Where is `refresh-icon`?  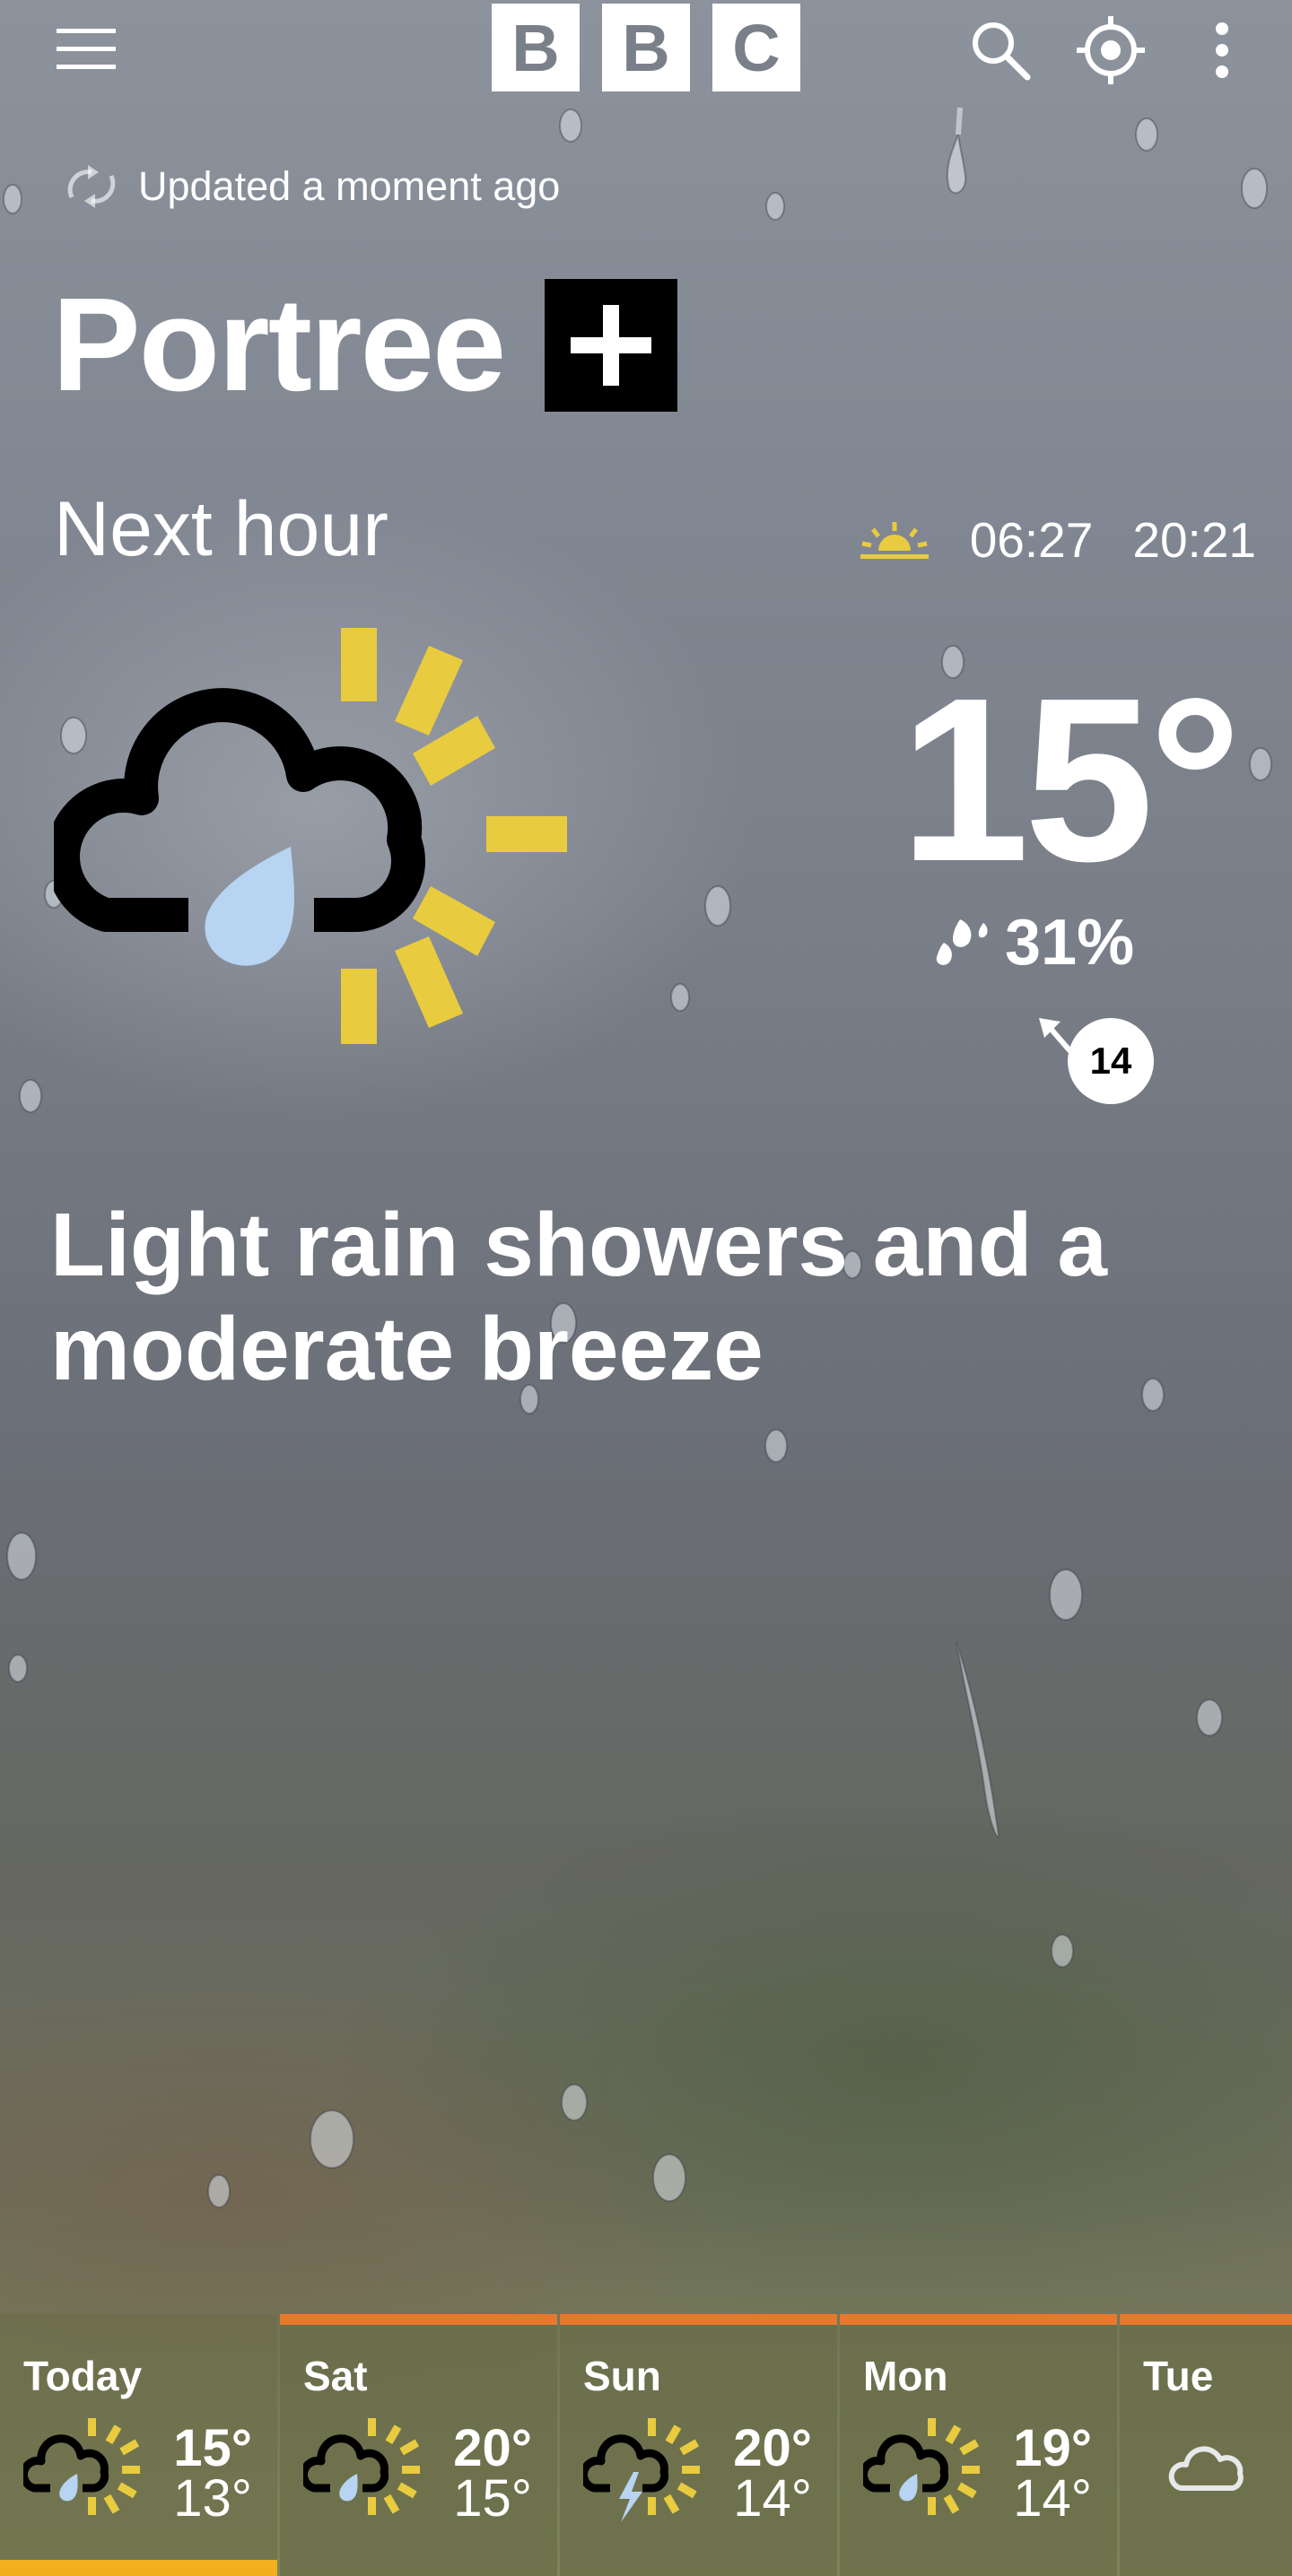 refresh-icon is located at coordinates (91, 186).